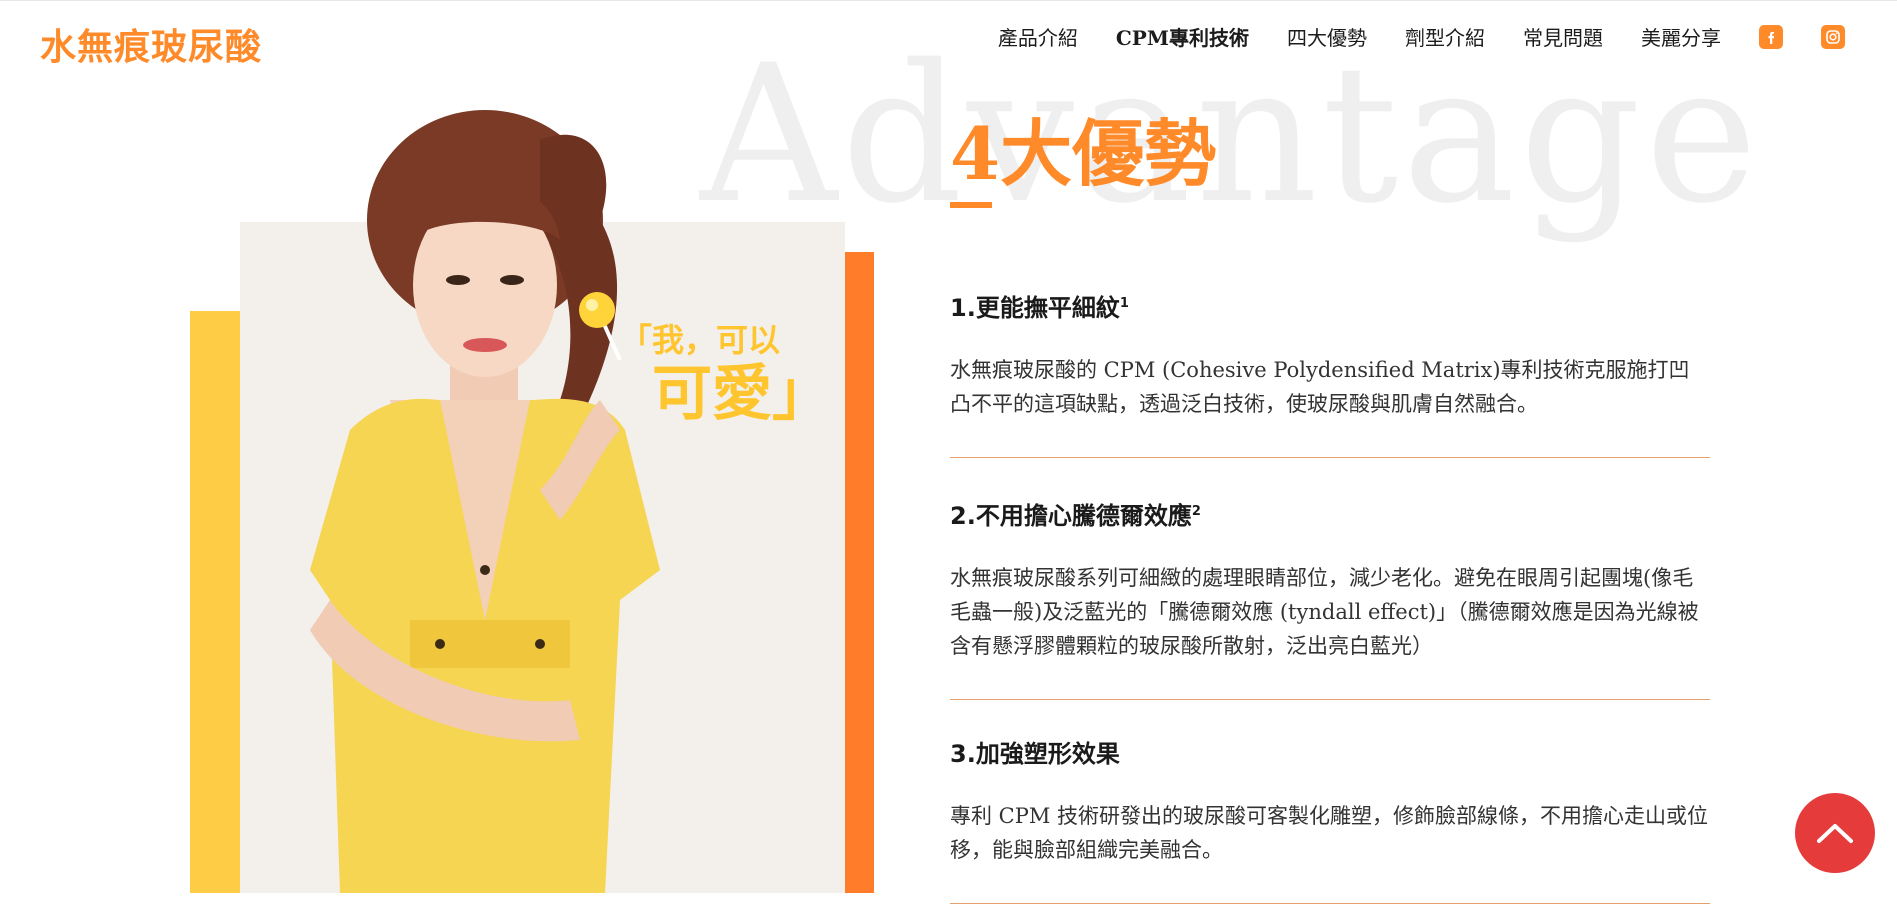 The height and width of the screenshot is (904, 1897). What do you see at coordinates (215, 602) in the screenshot?
I see `yellow-accent-bar` at bounding box center [215, 602].